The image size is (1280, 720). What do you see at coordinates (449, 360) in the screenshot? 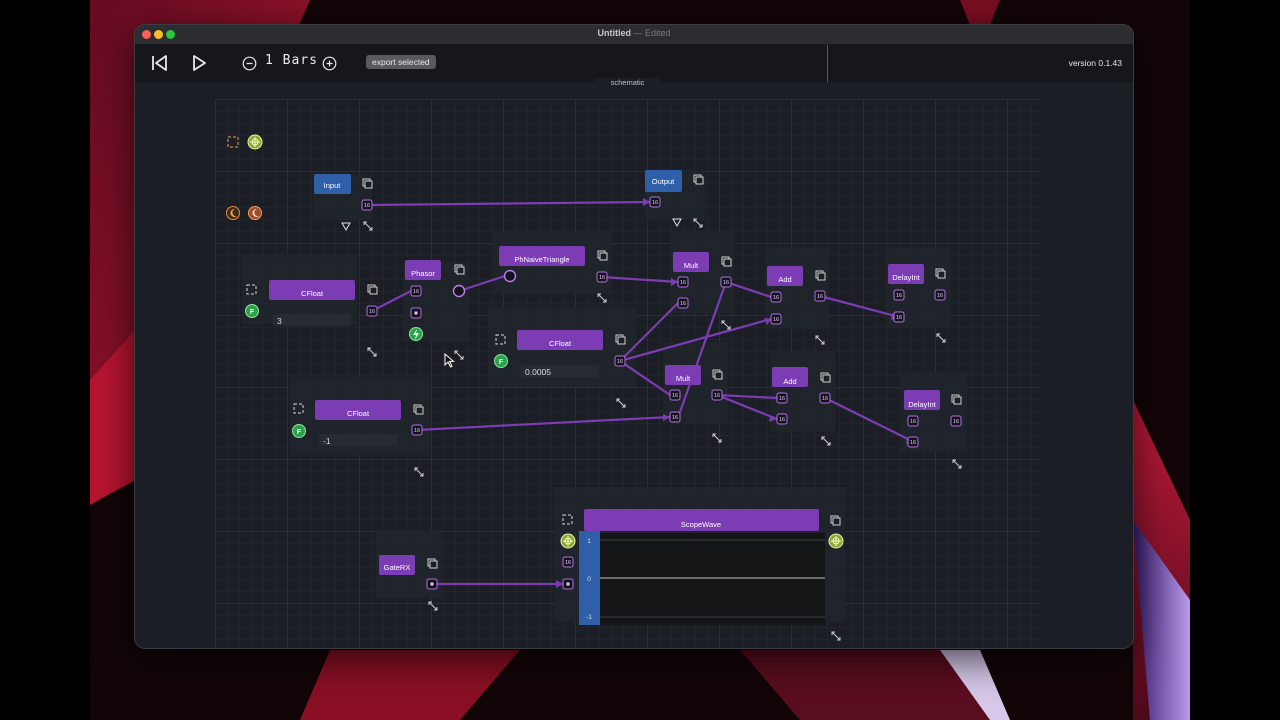
I see `mouse-cursor-icon` at bounding box center [449, 360].